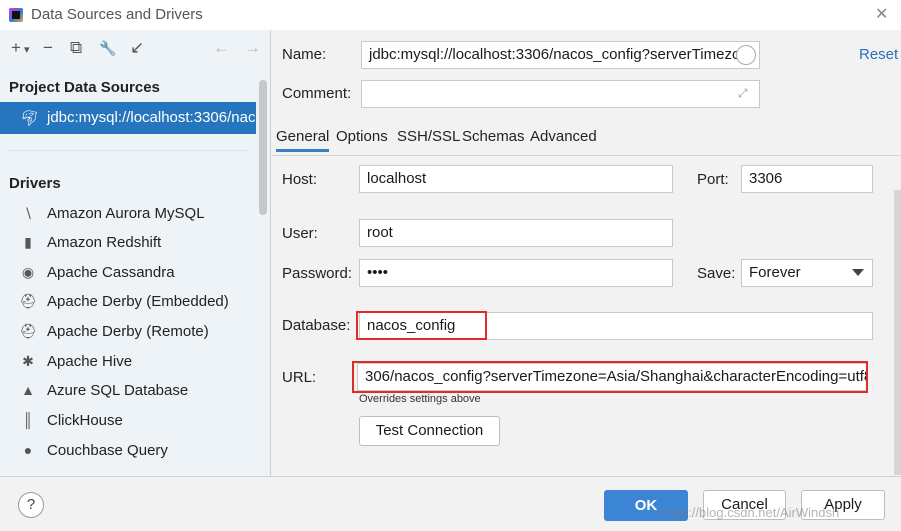 The image size is (901, 531). What do you see at coordinates (316, 325) in the screenshot?
I see `database-label: Database:` at bounding box center [316, 325].